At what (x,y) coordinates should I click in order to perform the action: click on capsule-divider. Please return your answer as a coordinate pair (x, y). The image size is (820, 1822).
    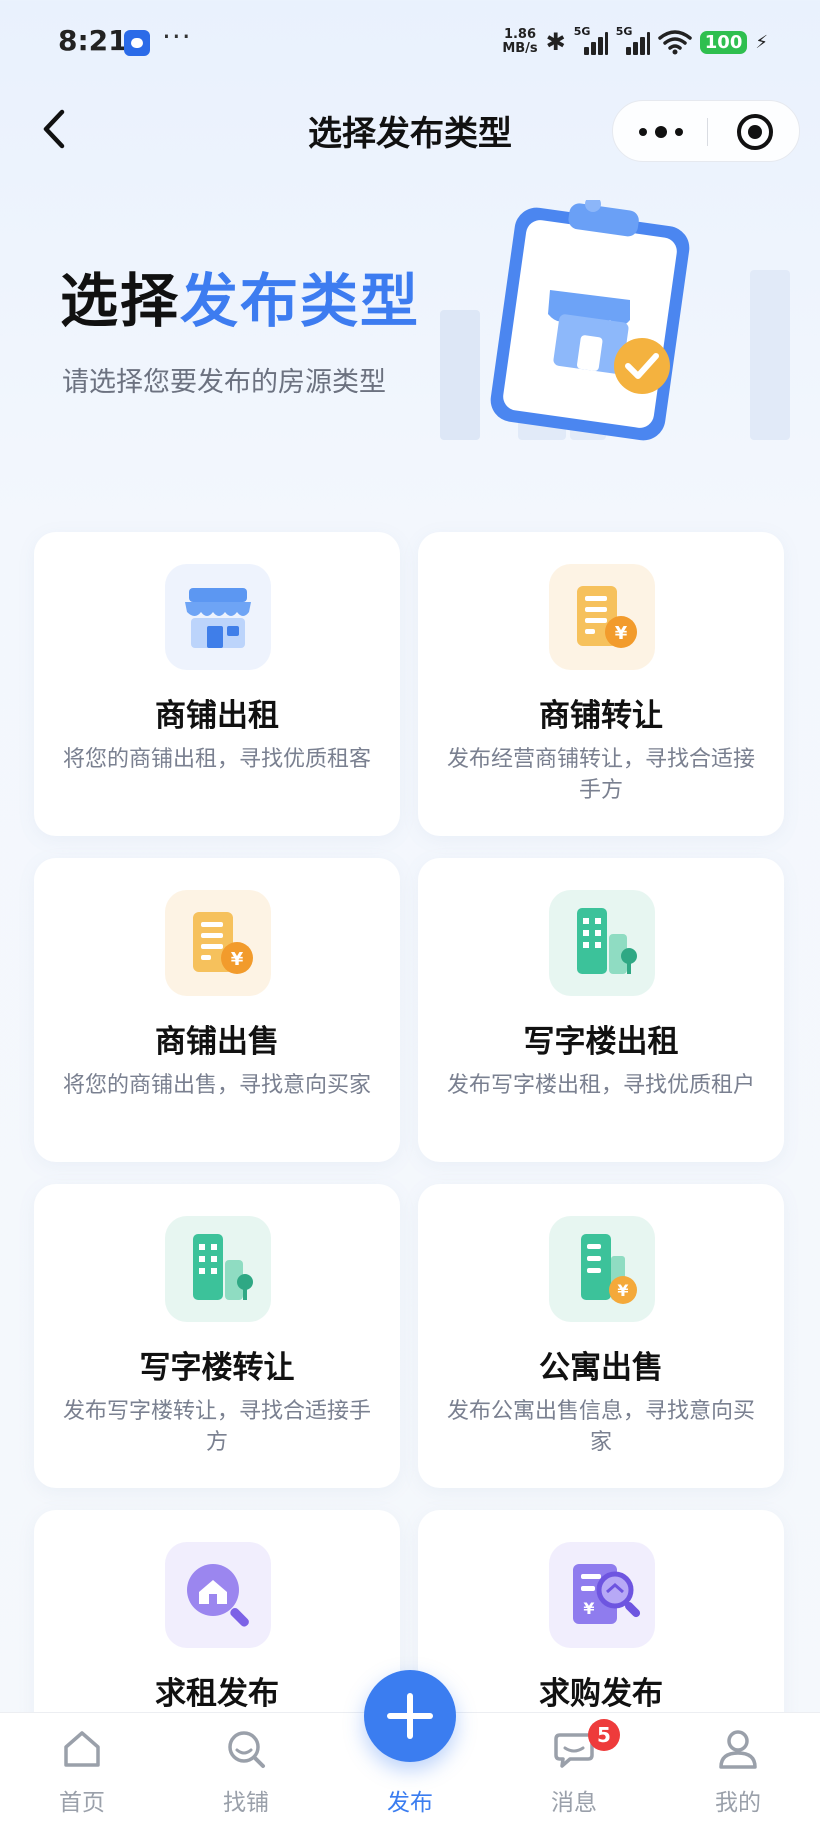
    Looking at the image, I should click on (707, 132).